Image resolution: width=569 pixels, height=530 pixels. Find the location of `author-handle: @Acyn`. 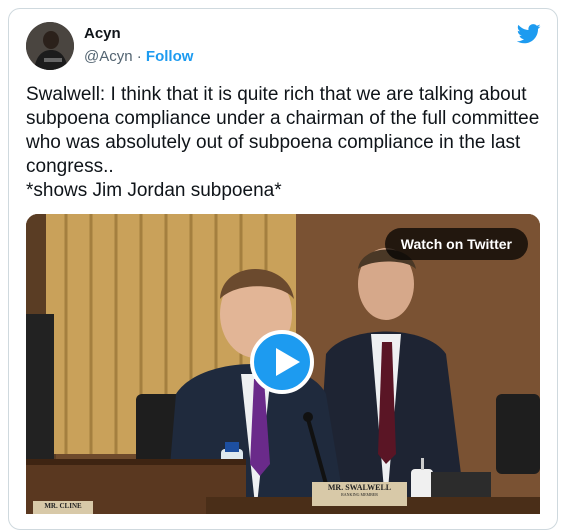

author-handle: @Acyn is located at coordinates (108, 56).